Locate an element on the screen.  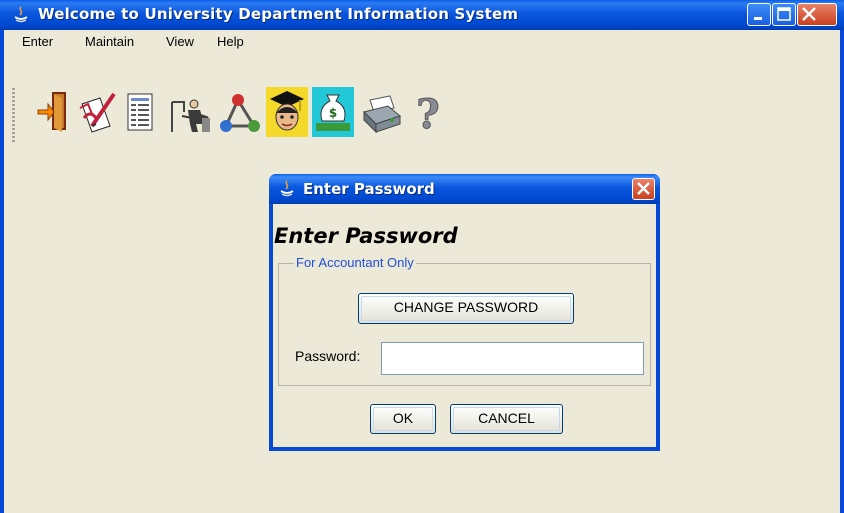
printer-icon is located at coordinates (382, 114).